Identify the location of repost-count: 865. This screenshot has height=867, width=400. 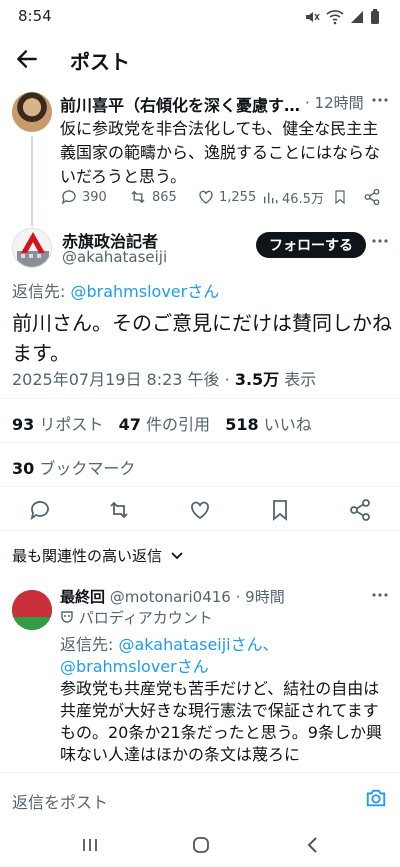
(164, 197).